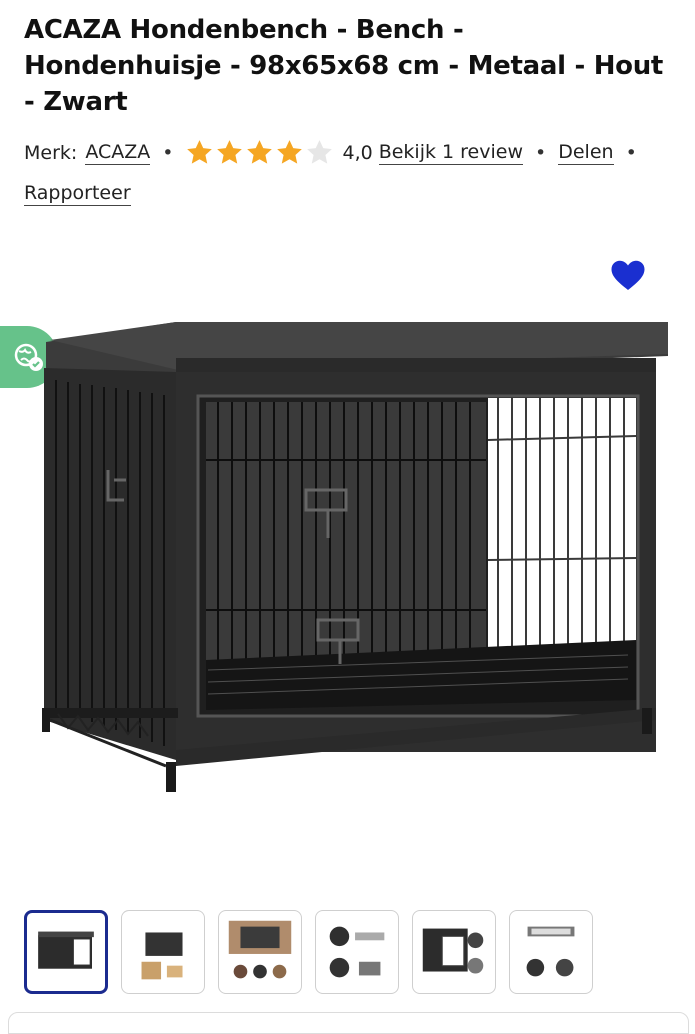 This screenshot has height=1034, width=695. I want to click on brand-link: ACAZA, so click(118, 153).